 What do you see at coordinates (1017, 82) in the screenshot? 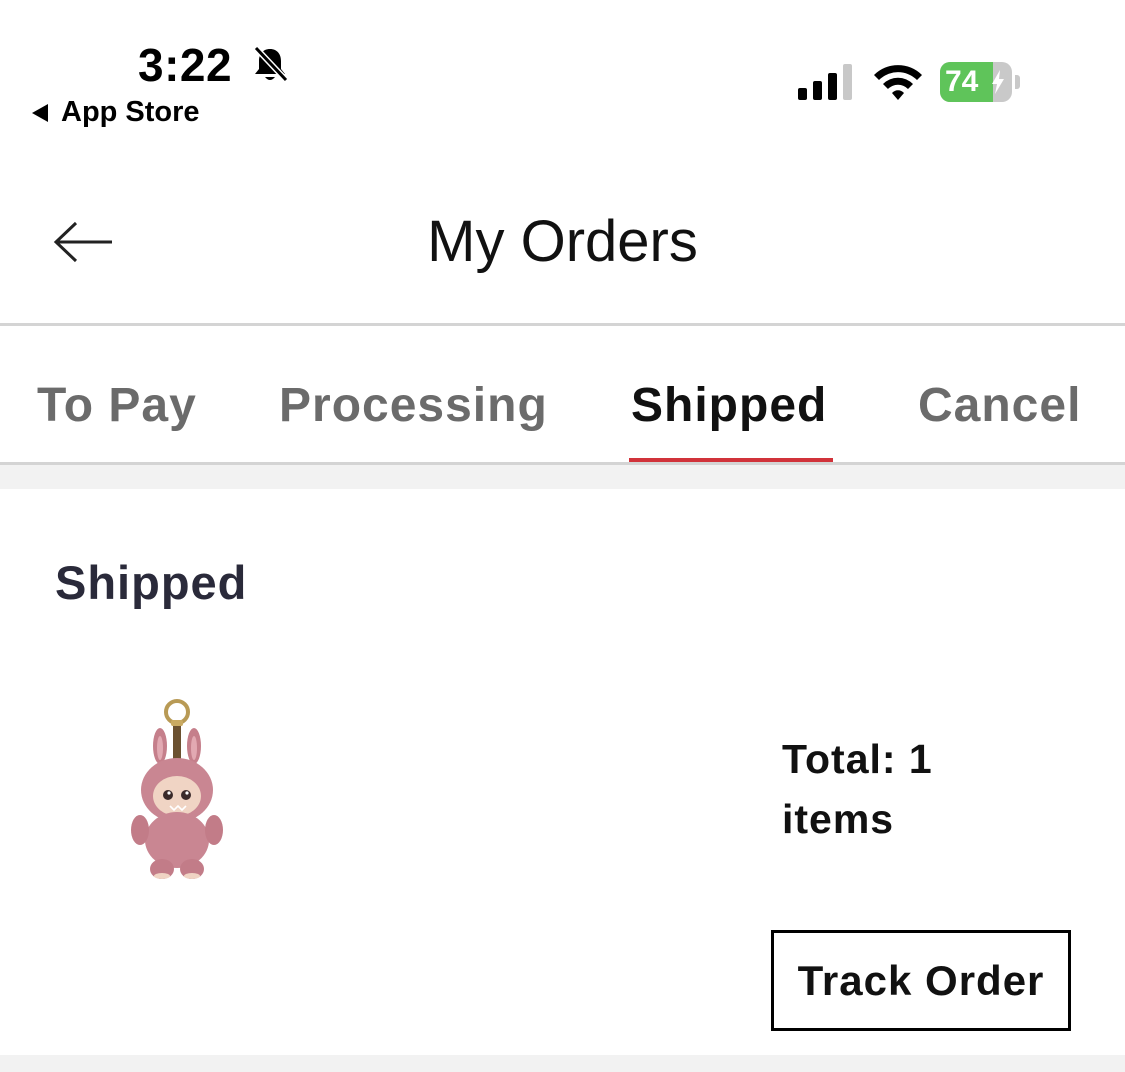
I see `battery-cap` at bounding box center [1017, 82].